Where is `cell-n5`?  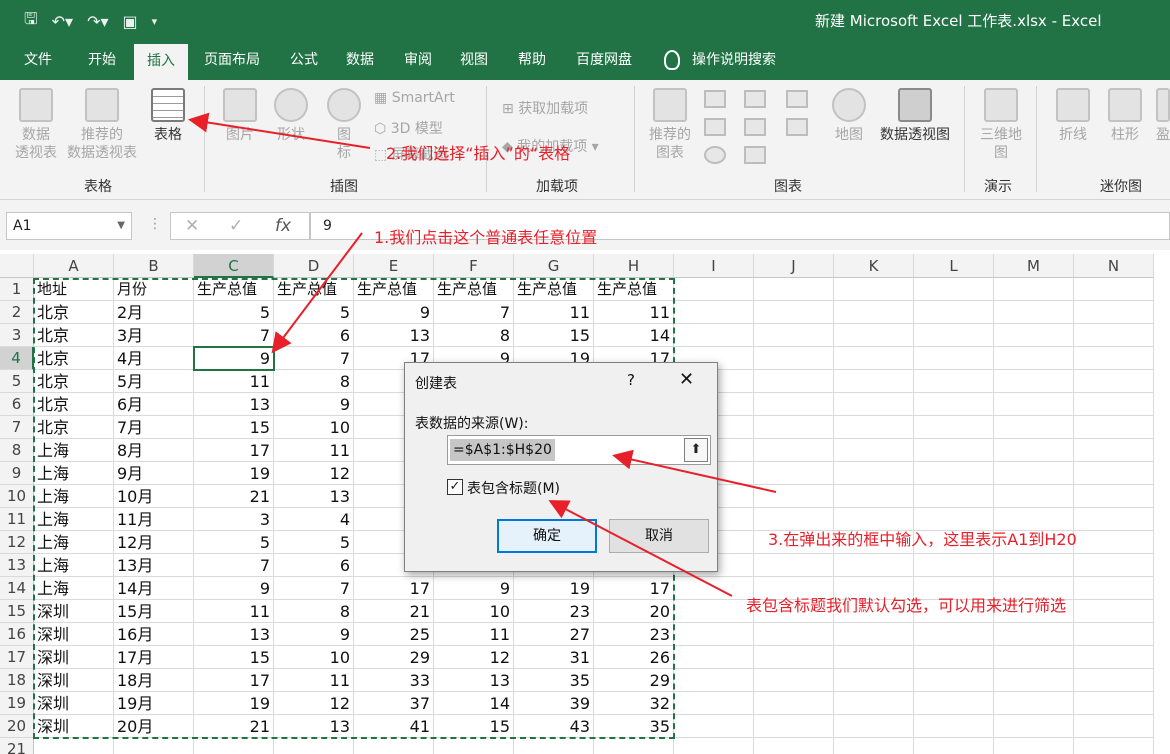
cell-n5 is located at coordinates (1114, 381).